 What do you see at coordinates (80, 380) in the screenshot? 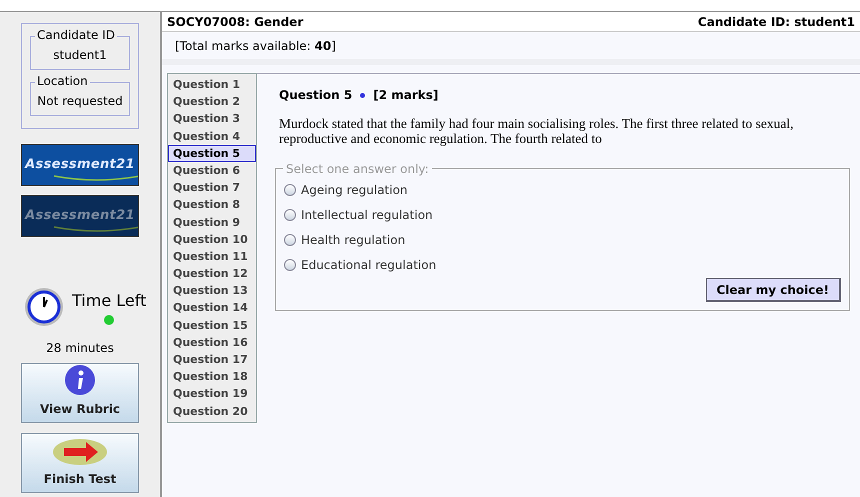
I see `info-icon` at bounding box center [80, 380].